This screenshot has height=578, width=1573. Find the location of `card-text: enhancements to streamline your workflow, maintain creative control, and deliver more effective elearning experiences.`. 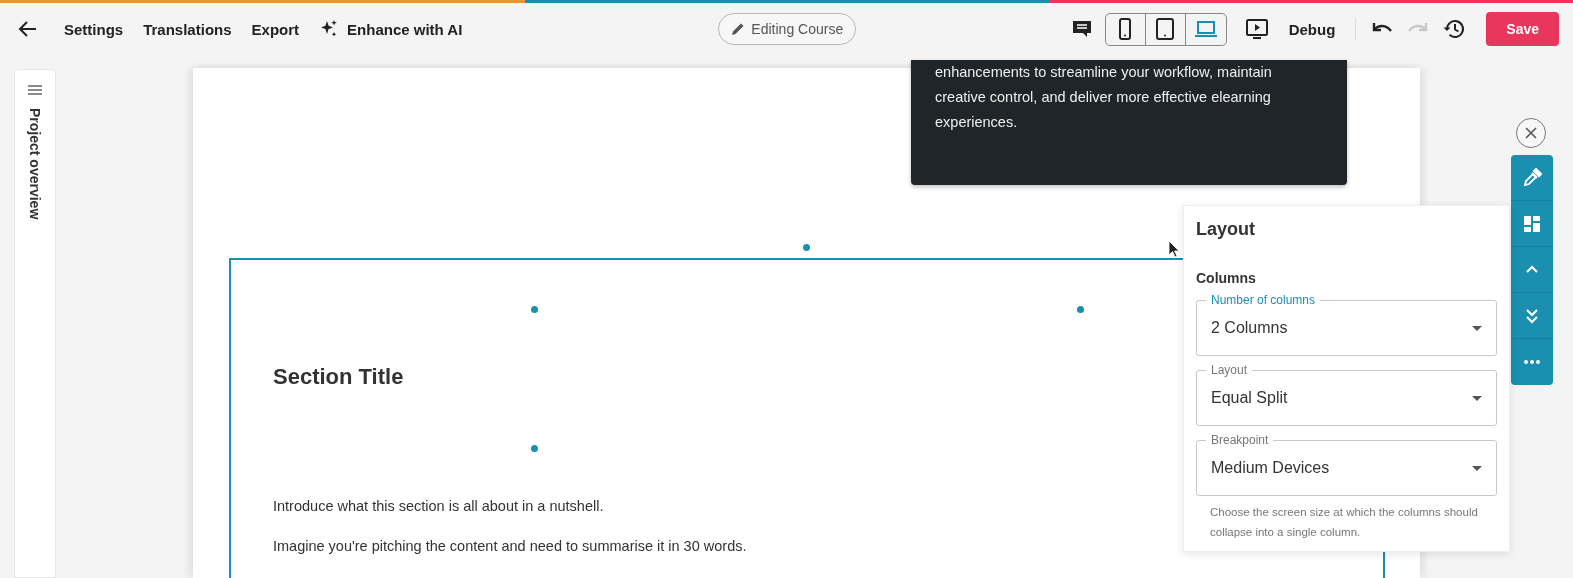

card-text: enhancements to streamline your workflow, maintain creative control, and deliver more effective elearning experiences. is located at coordinates (1104, 97).